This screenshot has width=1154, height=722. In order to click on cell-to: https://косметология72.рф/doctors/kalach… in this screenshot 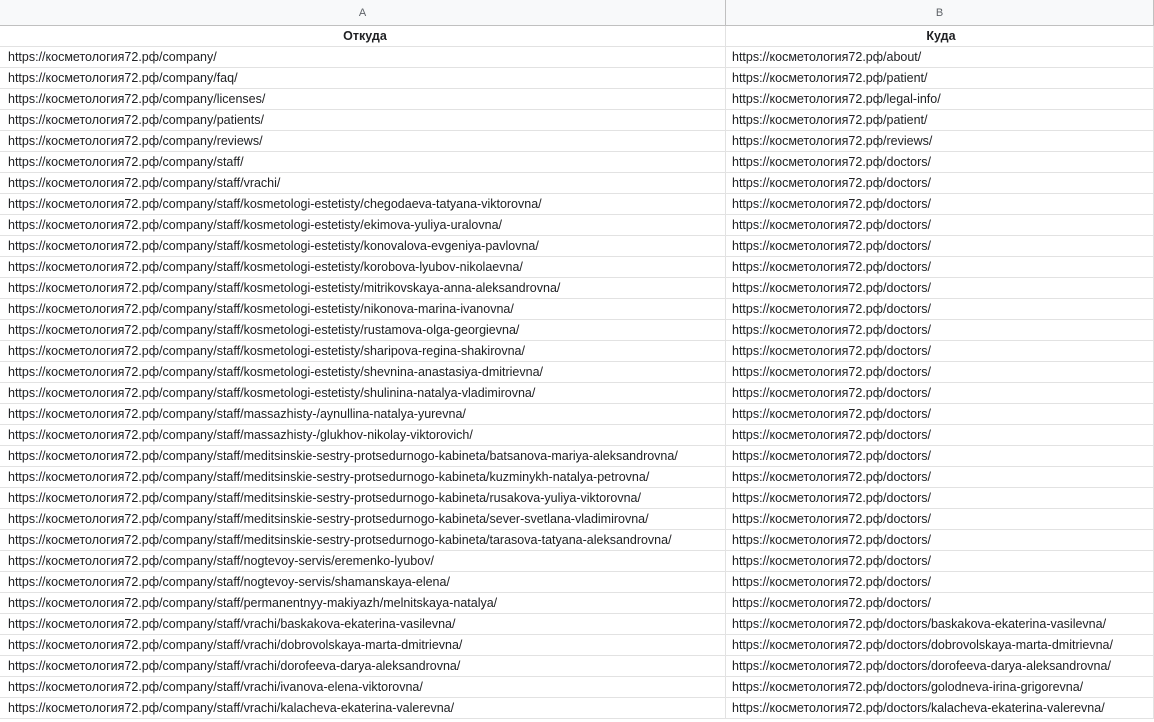, I will do `click(940, 708)`.